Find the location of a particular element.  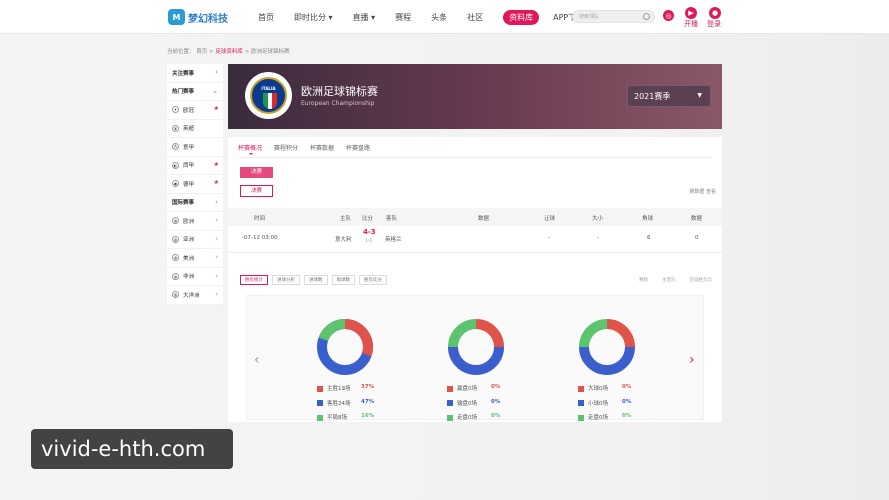

season-value: 2021赛季 is located at coordinates (652, 96).